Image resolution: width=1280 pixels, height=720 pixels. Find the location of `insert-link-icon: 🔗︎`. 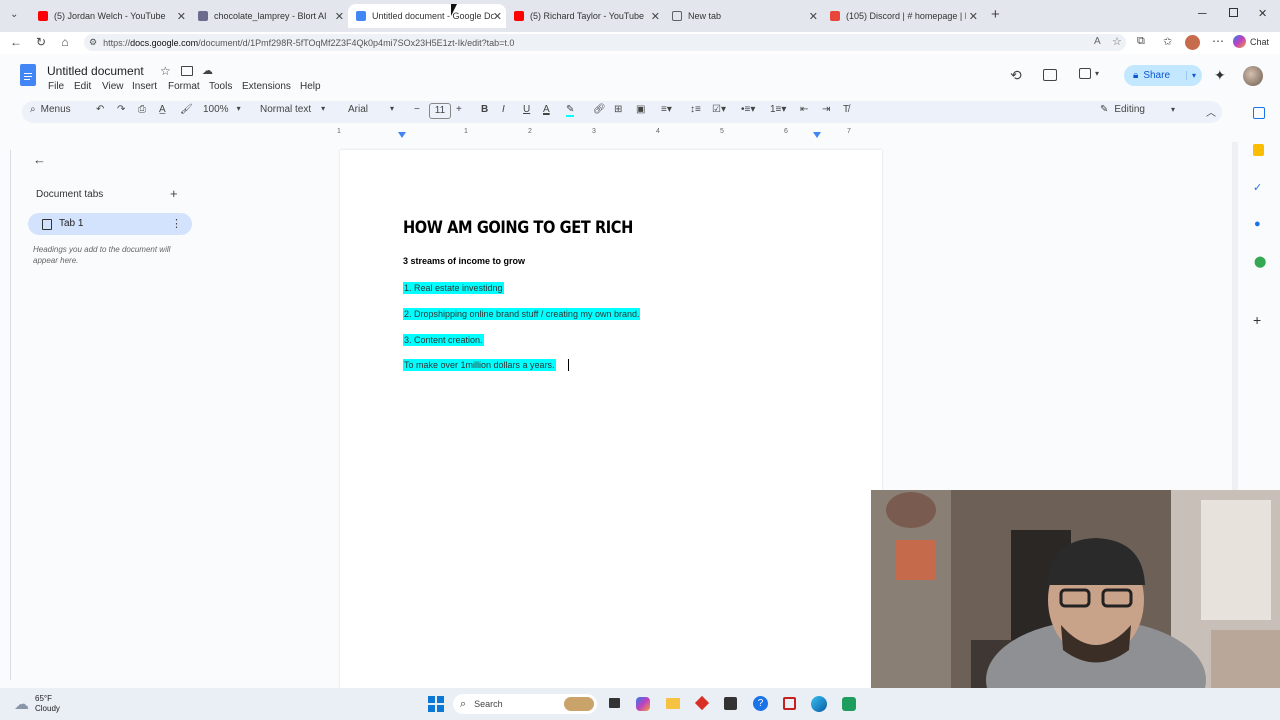

insert-link-icon: 🔗︎ is located at coordinates (599, 109).